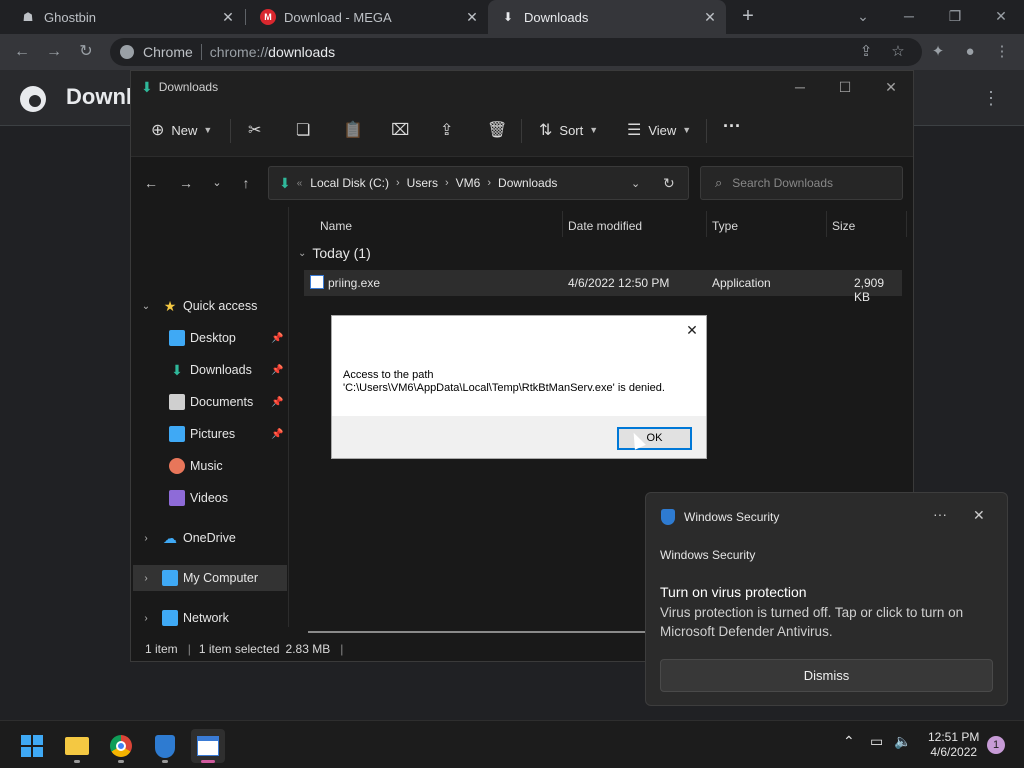 The image size is (1024, 768). I want to click on breadcrumb-item: Local Disk (C:), so click(349, 183).